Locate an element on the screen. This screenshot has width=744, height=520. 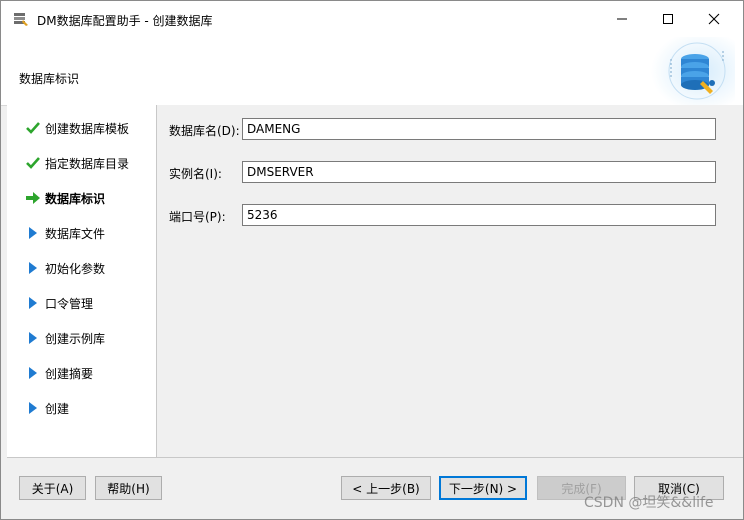
sidebar-item-password: 口令管理 is located at coordinates (81, 303).